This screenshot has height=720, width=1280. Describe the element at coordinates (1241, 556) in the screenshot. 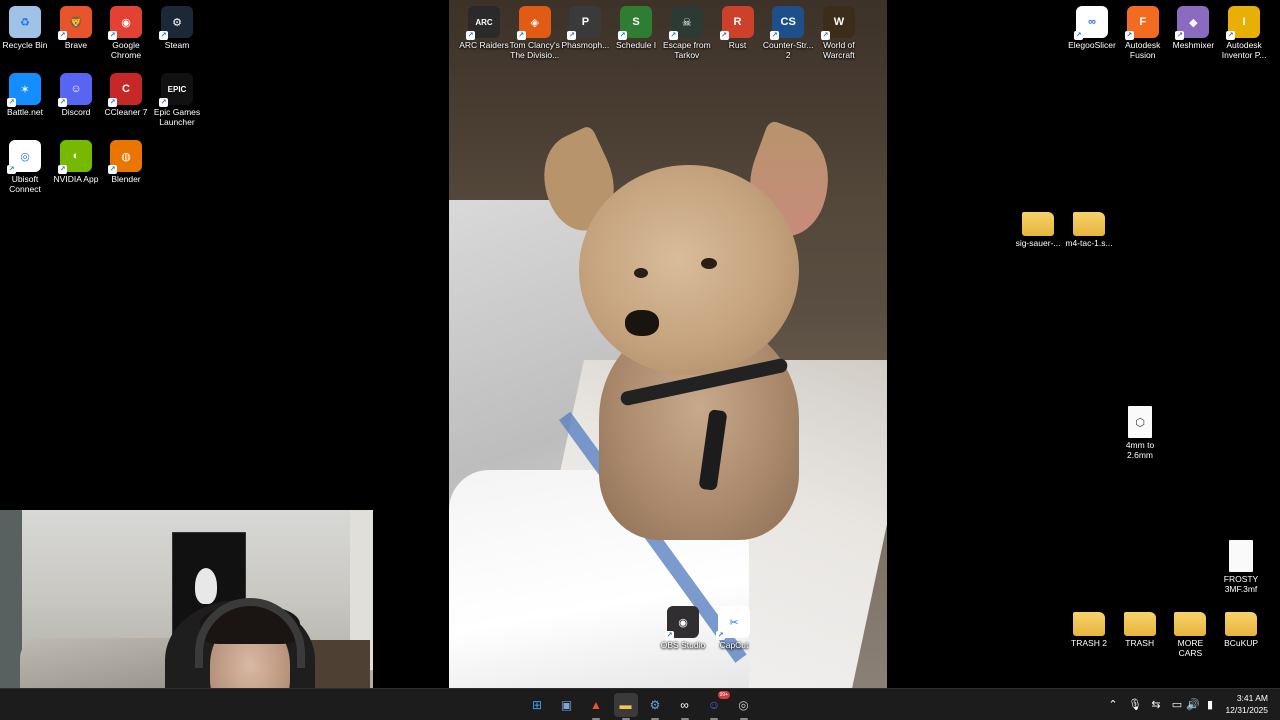

I see `file-icon` at that location.